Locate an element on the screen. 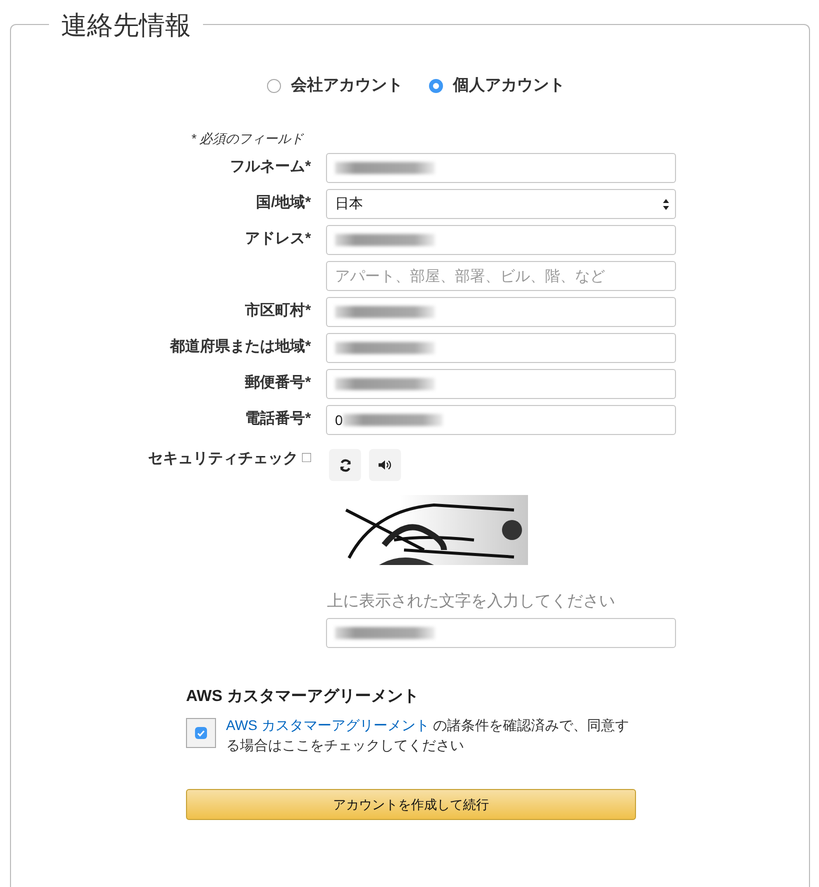 The image size is (819, 887). check-icon is located at coordinates (201, 733).